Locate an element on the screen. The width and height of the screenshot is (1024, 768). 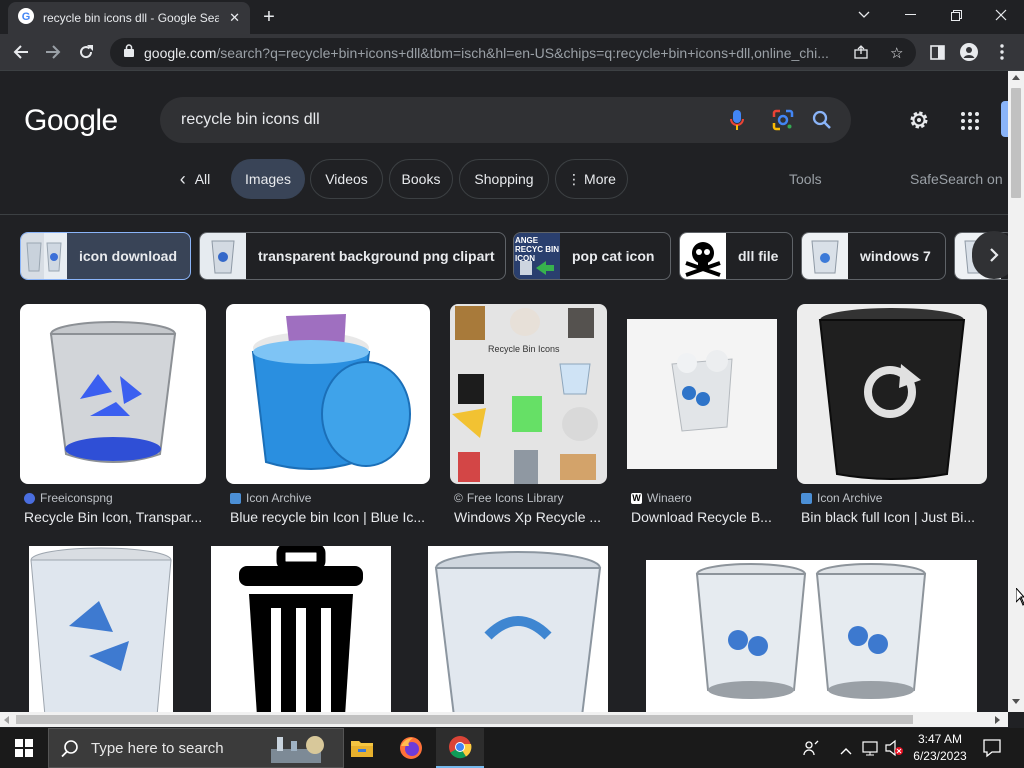
system-clock: 3:47 AM 6/23/2023 is located at coordinates (940, 748).